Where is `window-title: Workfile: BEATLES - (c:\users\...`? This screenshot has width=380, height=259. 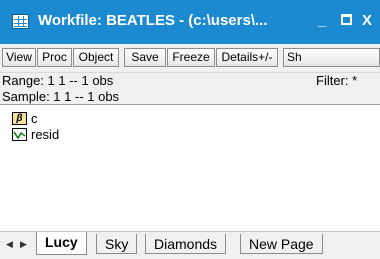 window-title: Workfile: BEATLES - (c:\users\... is located at coordinates (153, 20).